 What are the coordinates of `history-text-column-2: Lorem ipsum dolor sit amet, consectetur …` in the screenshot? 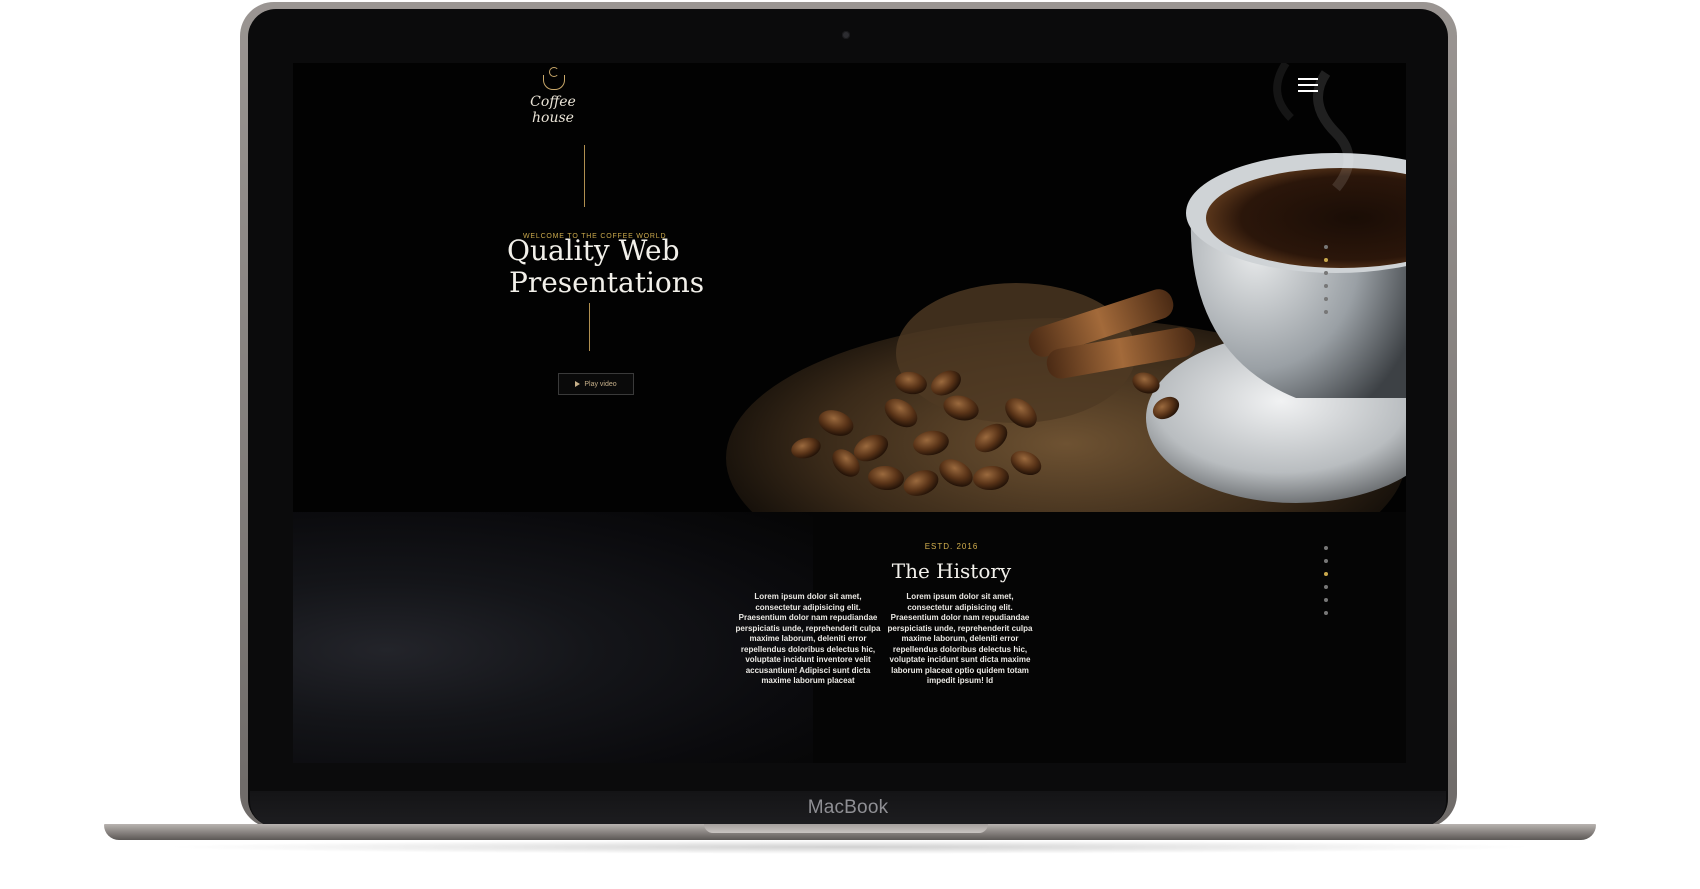 It's located at (960, 638).